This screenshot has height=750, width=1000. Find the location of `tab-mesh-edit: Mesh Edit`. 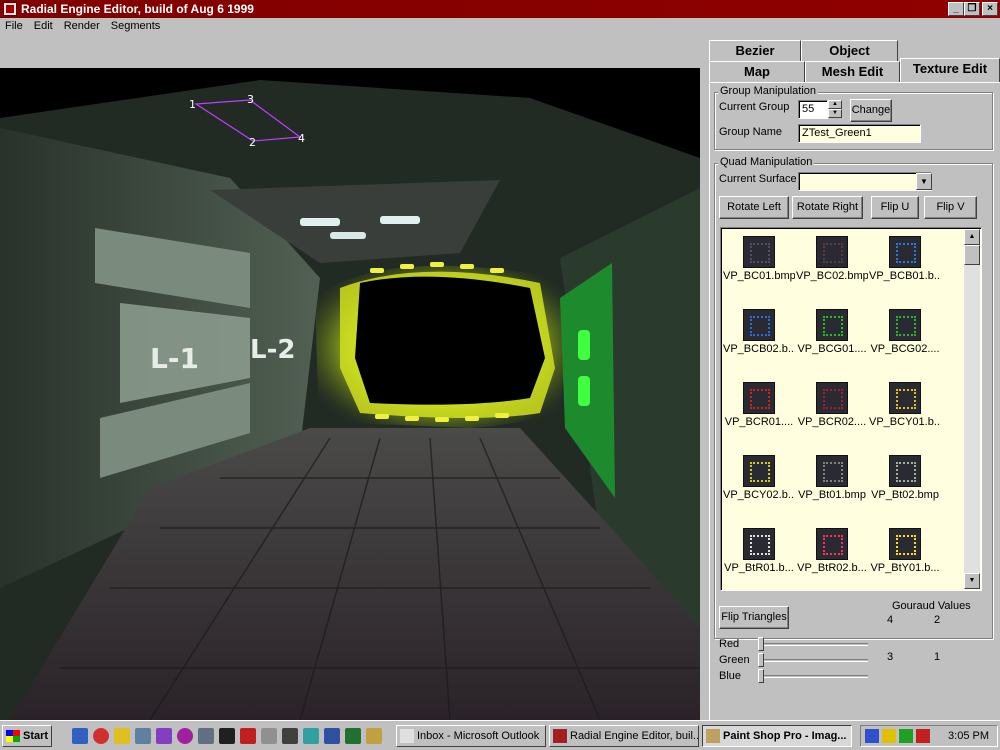

tab-mesh-edit: Mesh Edit is located at coordinates (852, 72).